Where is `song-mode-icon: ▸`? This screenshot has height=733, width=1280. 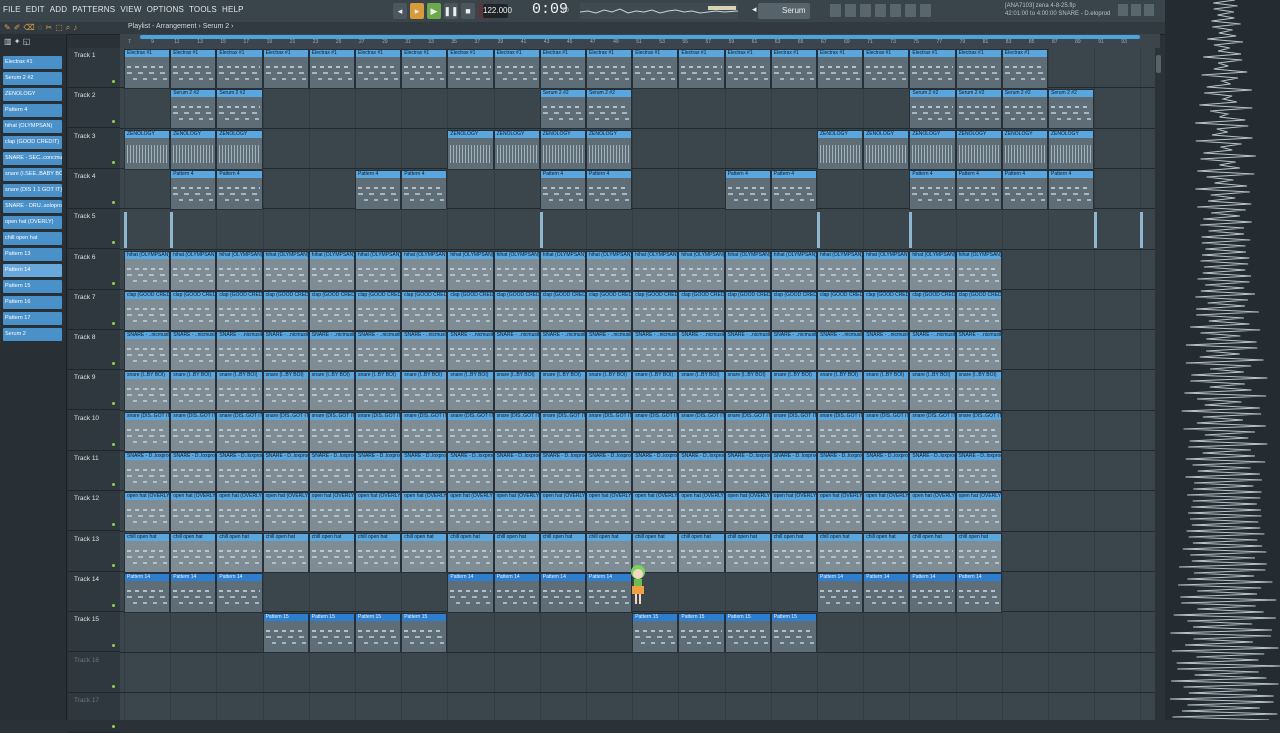
song-mode-icon: ▸ is located at coordinates (417, 11).